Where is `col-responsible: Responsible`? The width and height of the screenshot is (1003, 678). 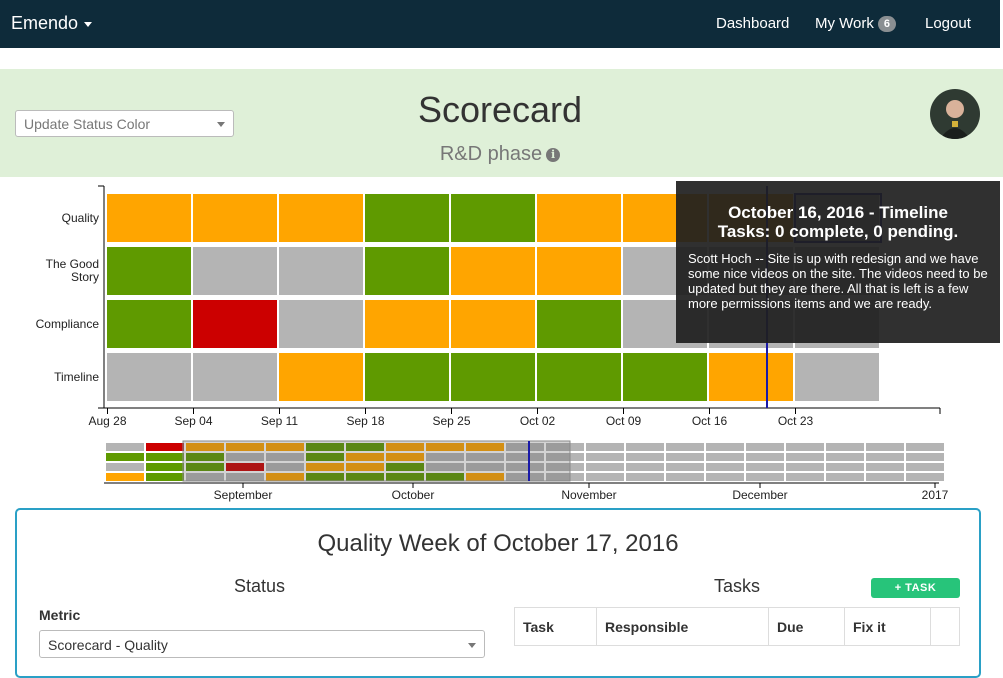 col-responsible: Responsible is located at coordinates (682, 626).